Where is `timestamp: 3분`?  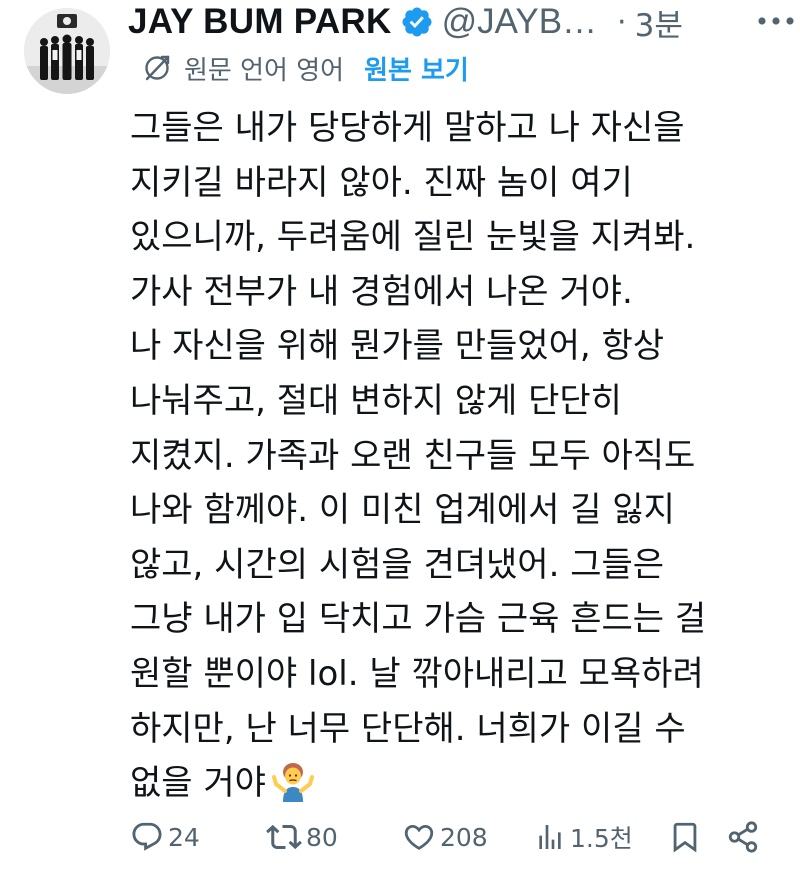 timestamp: 3분 is located at coordinates (659, 22).